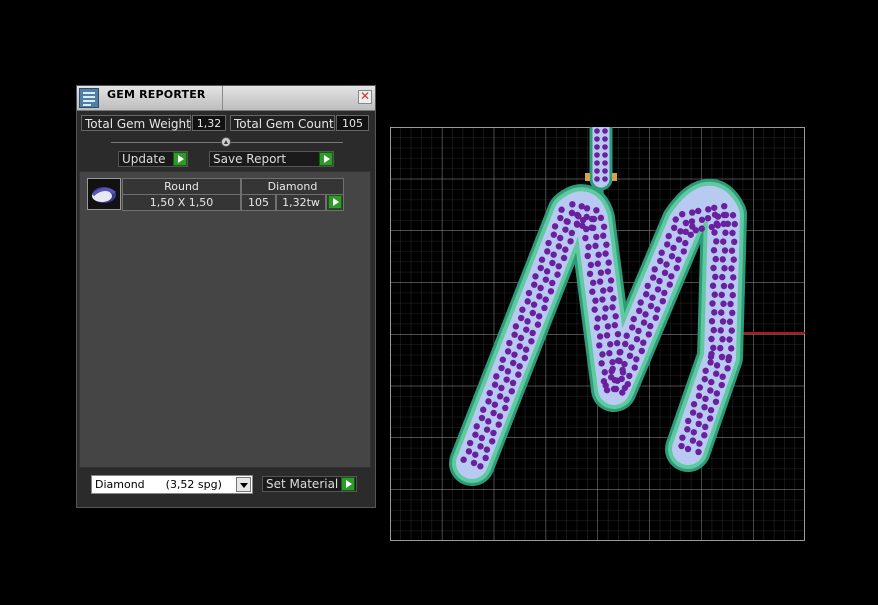 This screenshot has height=605, width=878. I want to click on update-button: Update, so click(153, 159).